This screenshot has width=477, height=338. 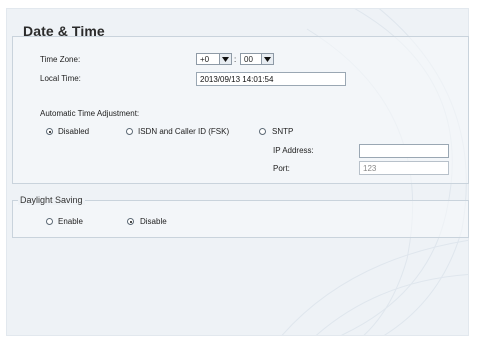 What do you see at coordinates (153, 221) in the screenshot?
I see `daylight-disable-label: Disable` at bounding box center [153, 221].